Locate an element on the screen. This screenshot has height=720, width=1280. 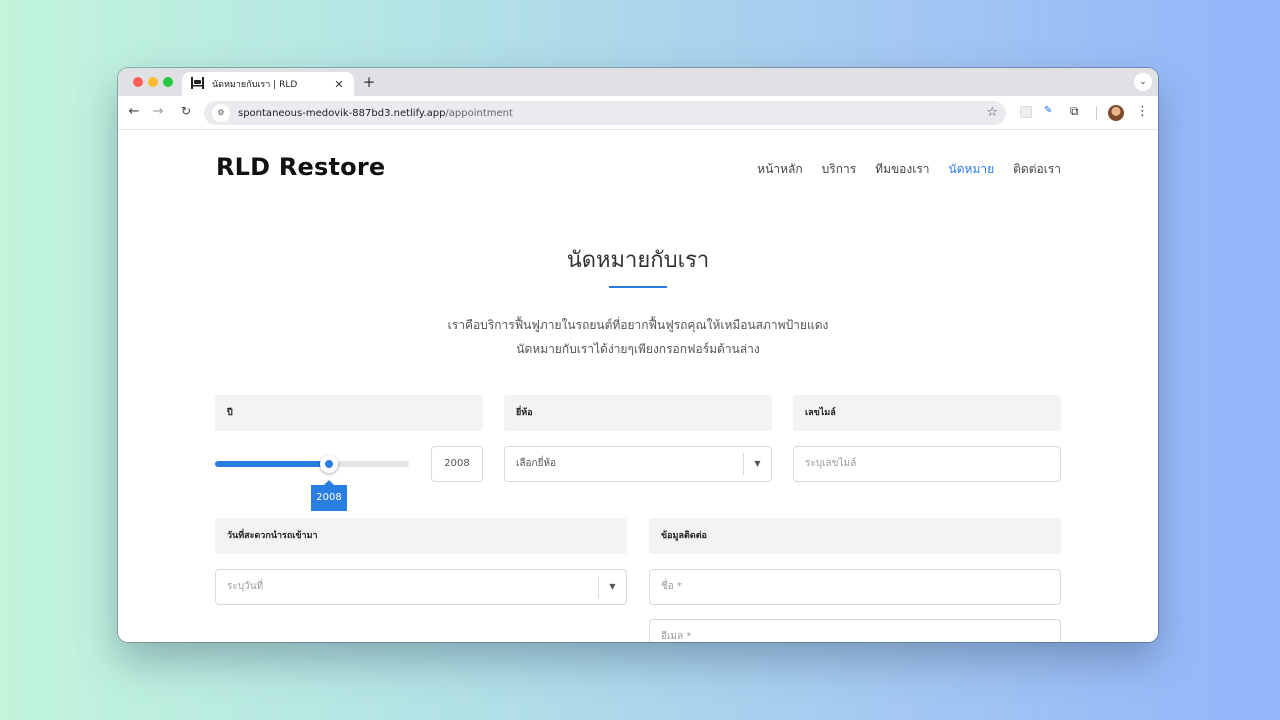
close-window-button is located at coordinates (138, 82).